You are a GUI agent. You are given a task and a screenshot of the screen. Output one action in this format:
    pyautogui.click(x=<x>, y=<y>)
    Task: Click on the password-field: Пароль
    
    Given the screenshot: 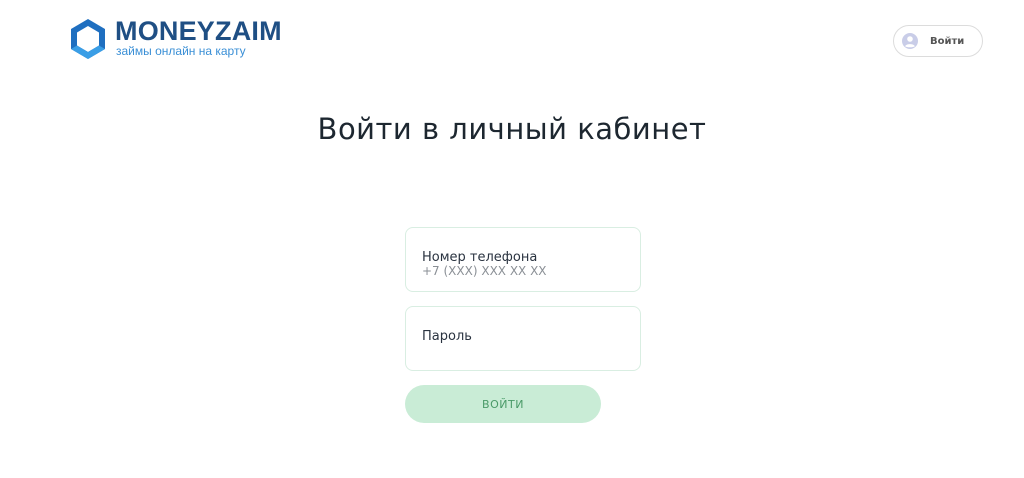 What is the action you would take?
    pyautogui.click(x=523, y=338)
    